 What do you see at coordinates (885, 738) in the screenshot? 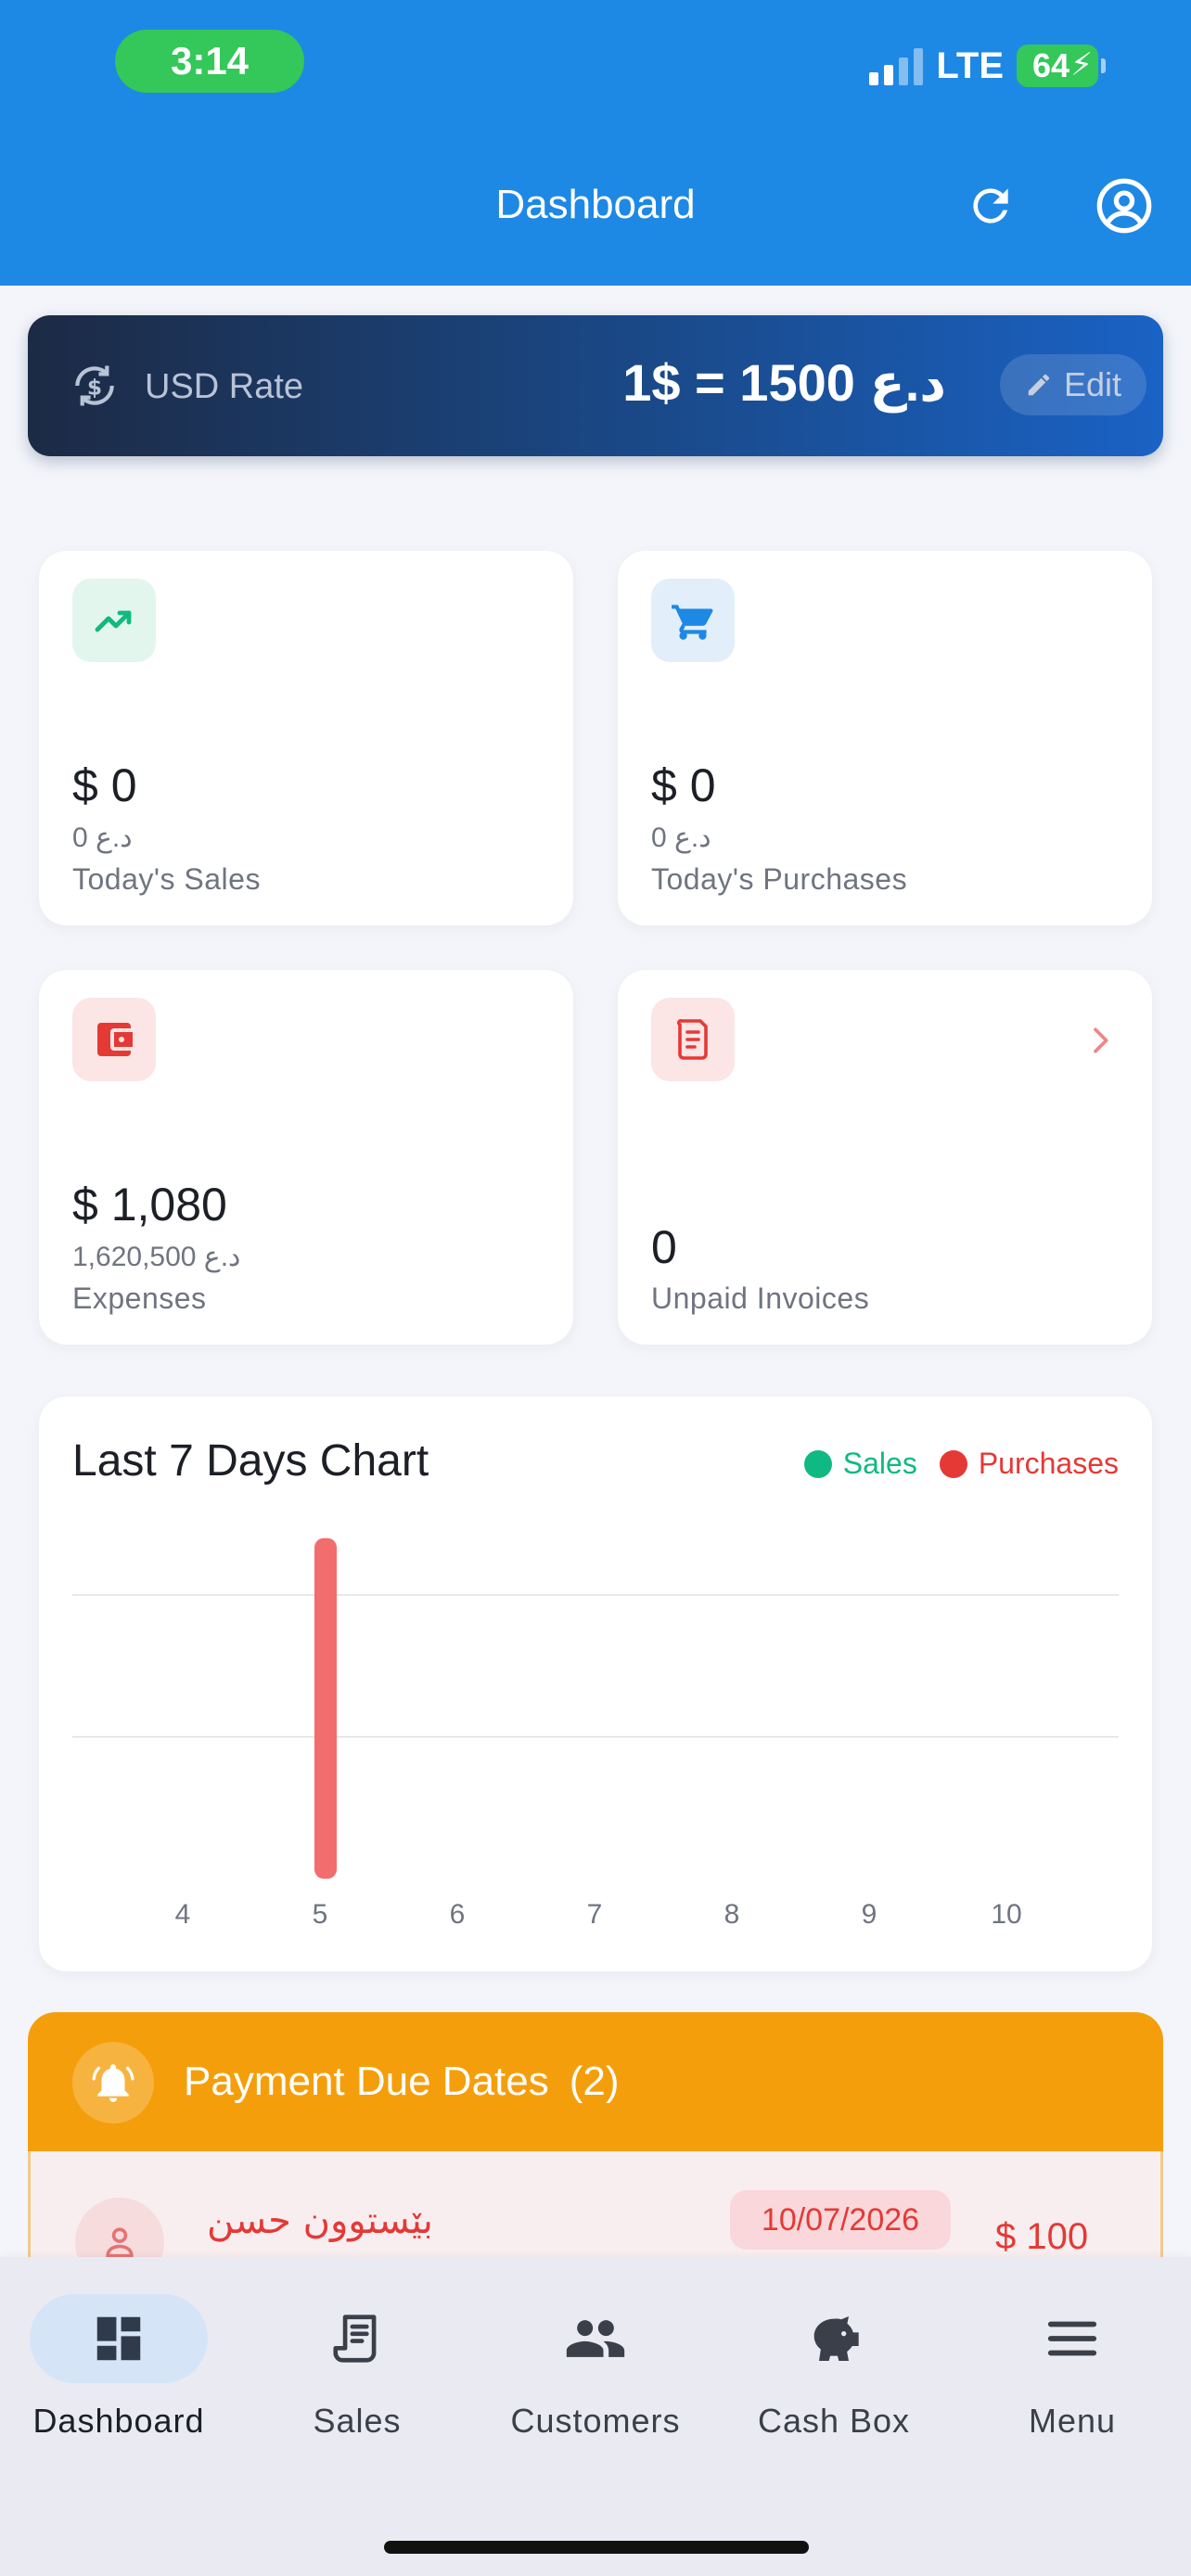
I see `today-purchases-card: $ 0 0 د.ع Today's Purchases` at bounding box center [885, 738].